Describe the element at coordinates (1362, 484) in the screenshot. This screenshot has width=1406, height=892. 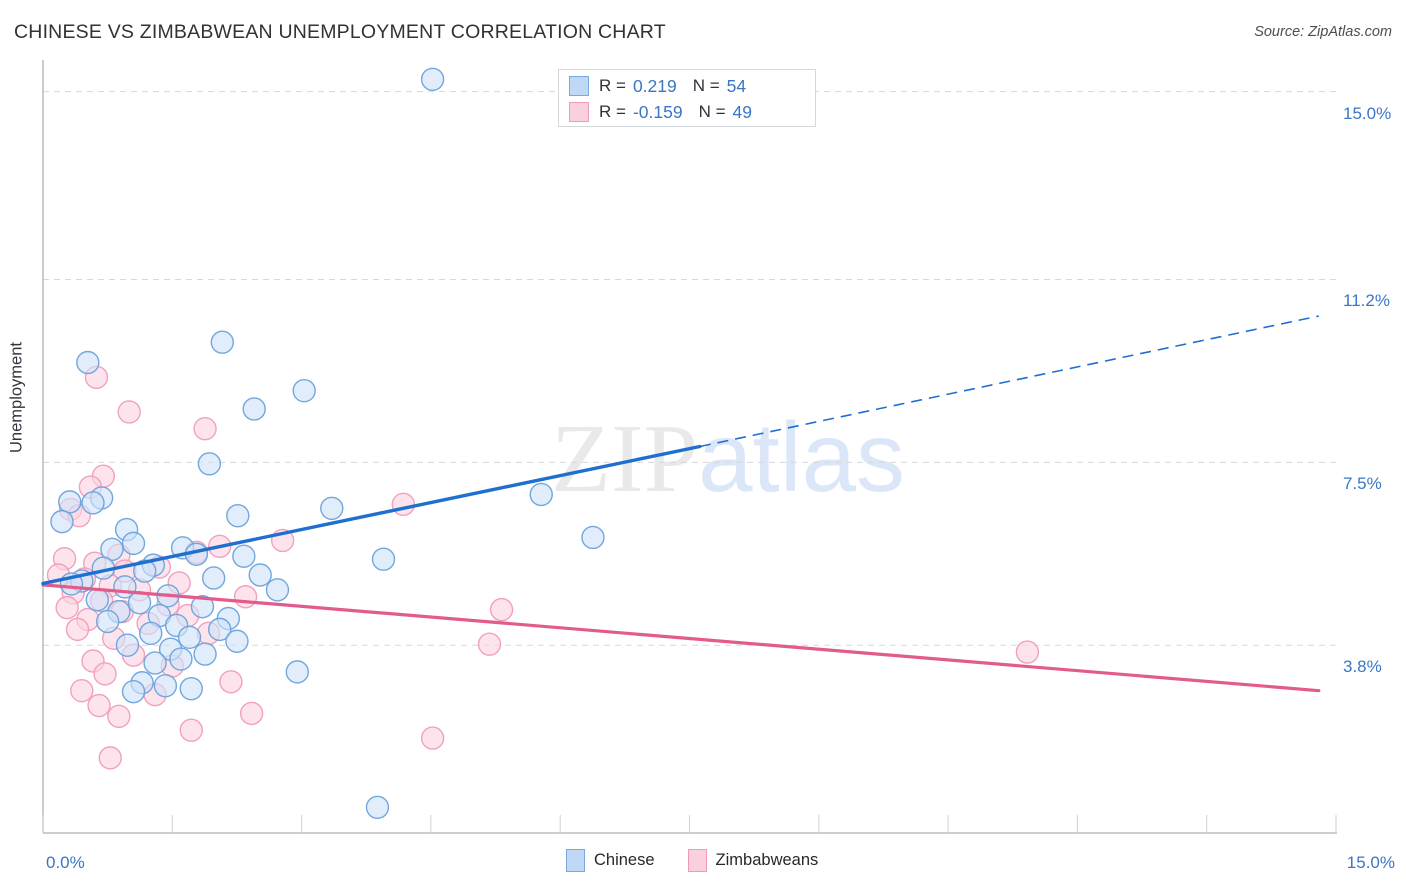
I see `y-axis-label: 7.5%` at that location.